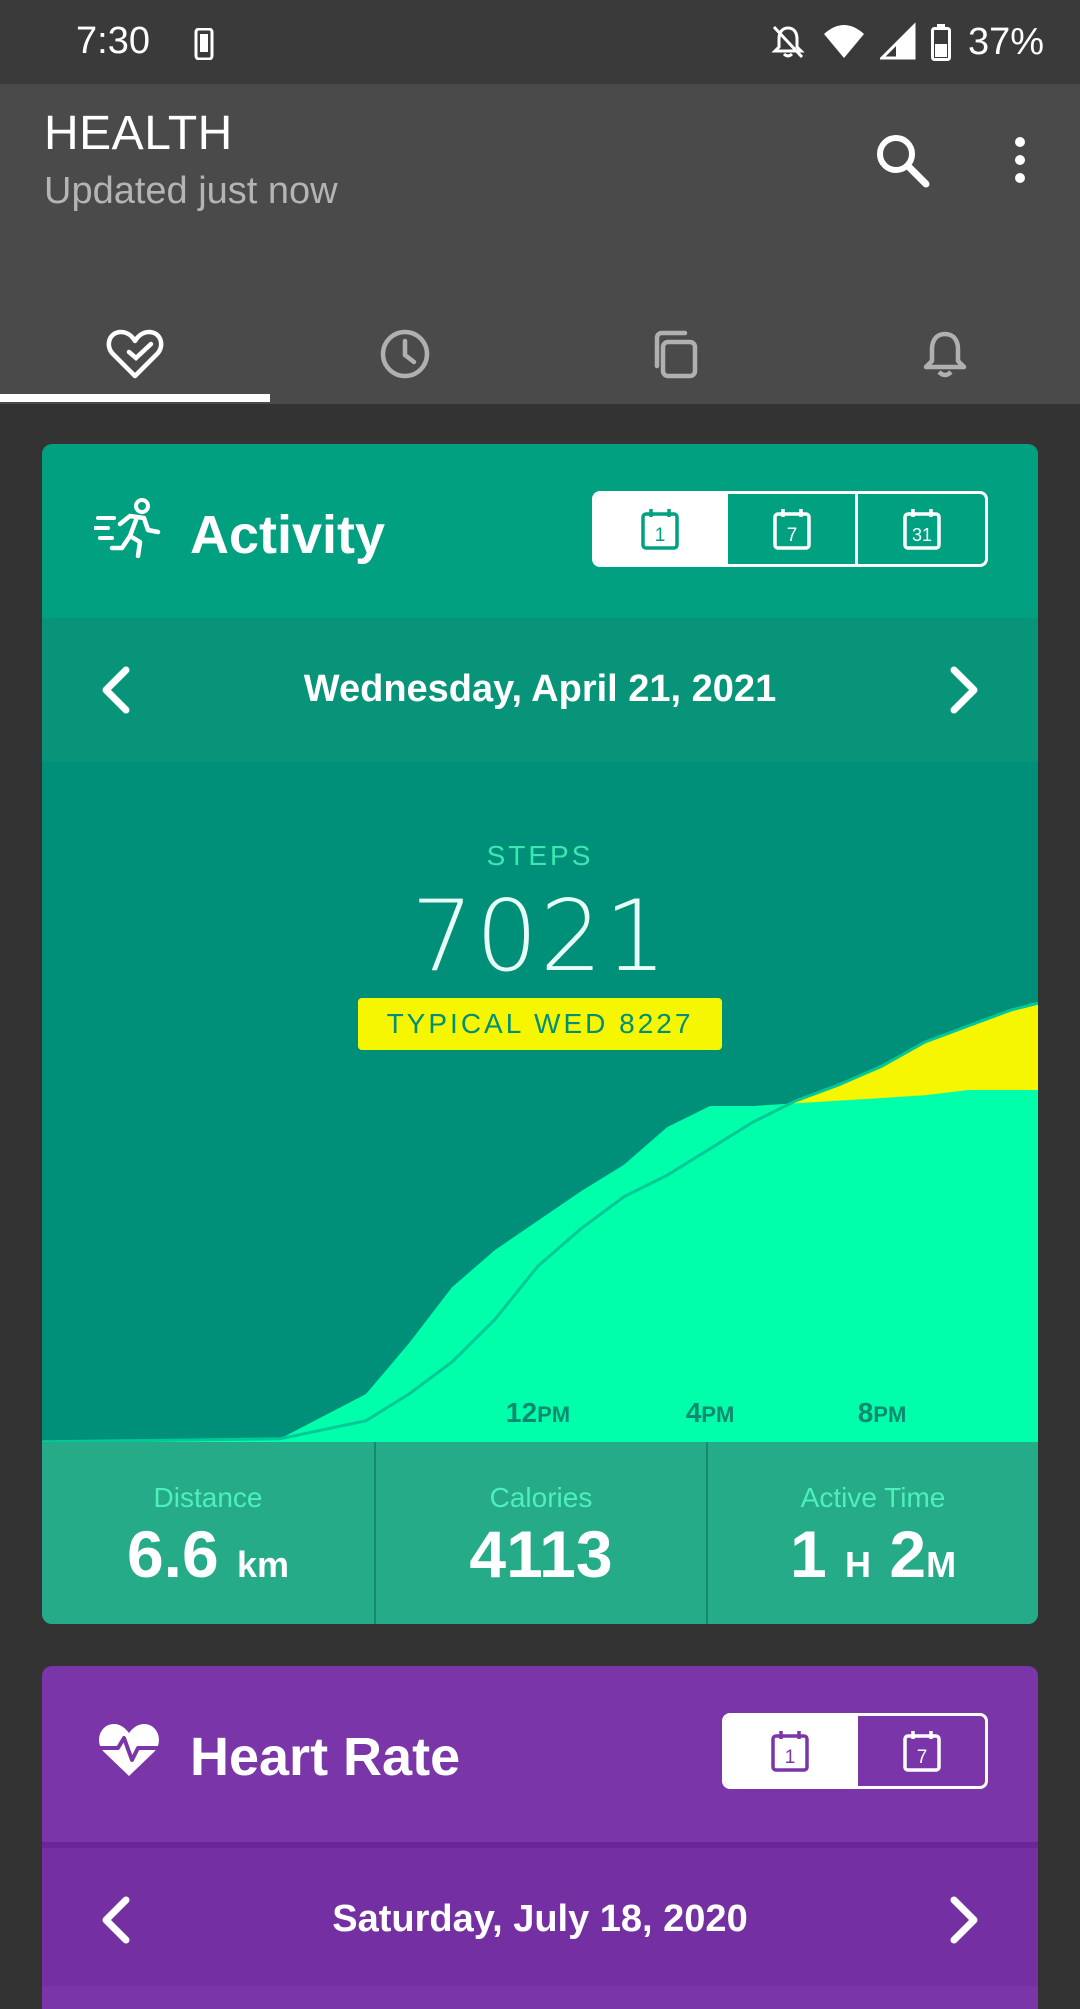  What do you see at coordinates (788, 42) in the screenshot?
I see `notifications-off-icon` at bounding box center [788, 42].